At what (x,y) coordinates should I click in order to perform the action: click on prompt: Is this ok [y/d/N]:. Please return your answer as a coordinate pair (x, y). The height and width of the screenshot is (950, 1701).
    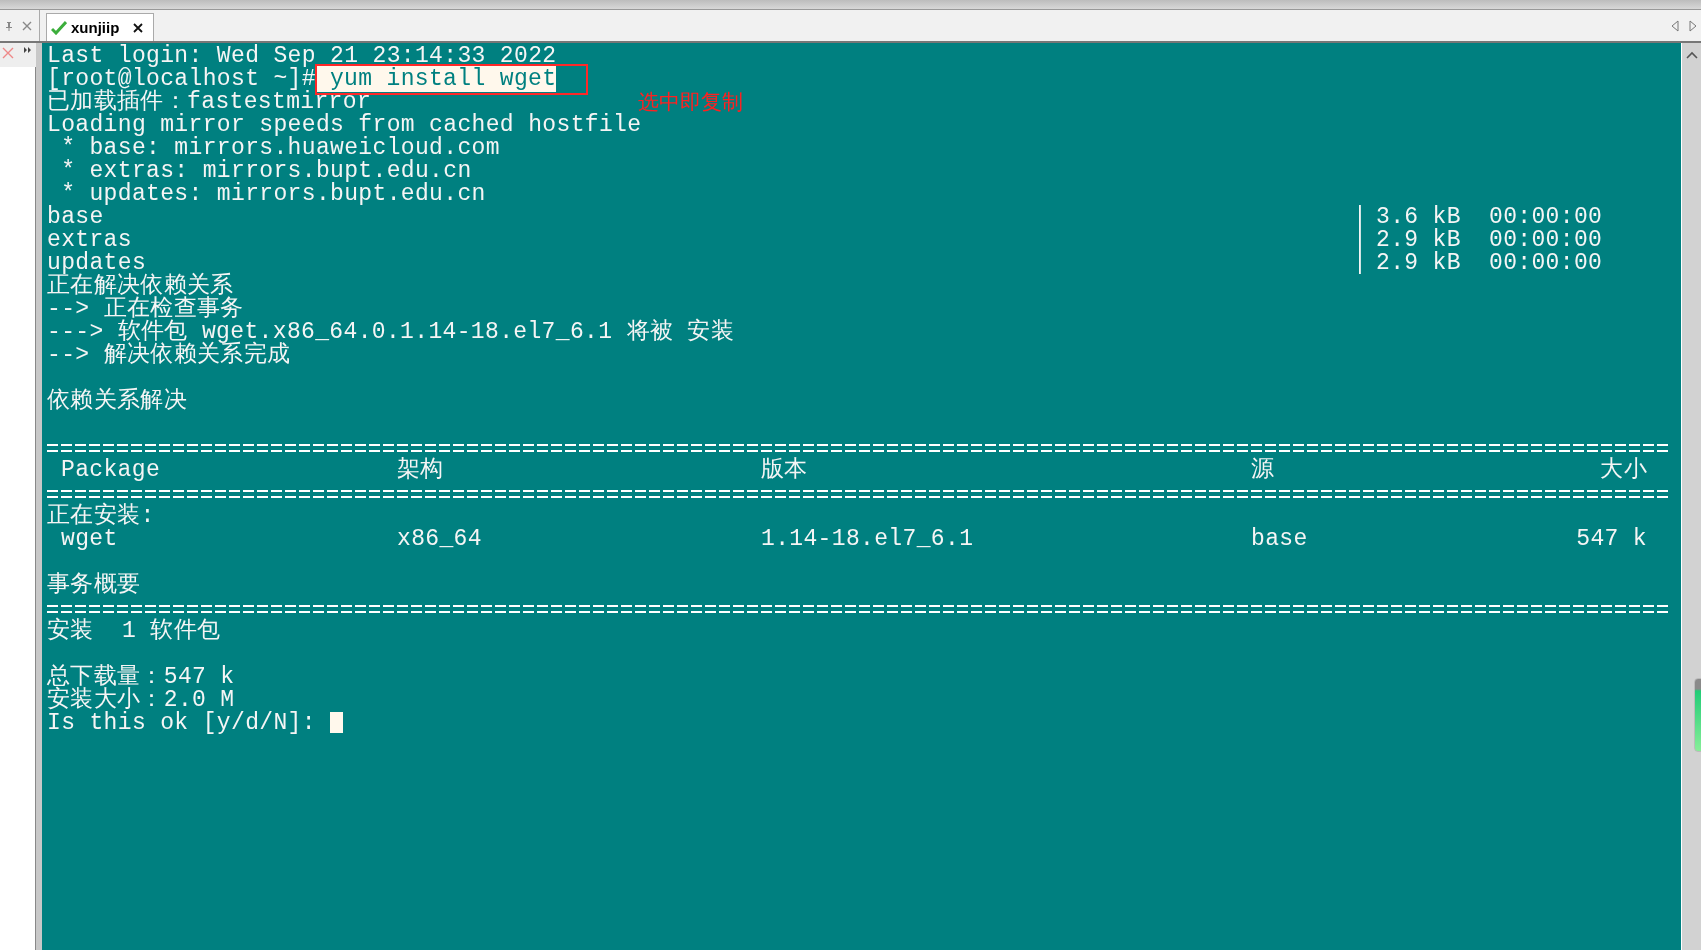
    Looking at the image, I should click on (181, 723).